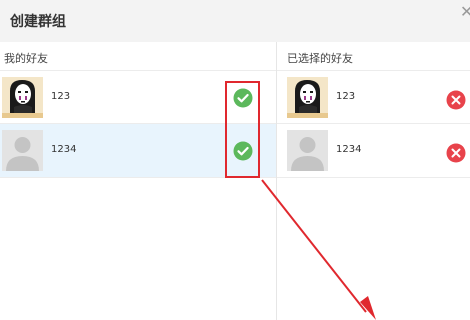 The height and width of the screenshot is (320, 470). What do you see at coordinates (320, 58) in the screenshot?
I see `selected-friends-label: 已选择的好友` at bounding box center [320, 58].